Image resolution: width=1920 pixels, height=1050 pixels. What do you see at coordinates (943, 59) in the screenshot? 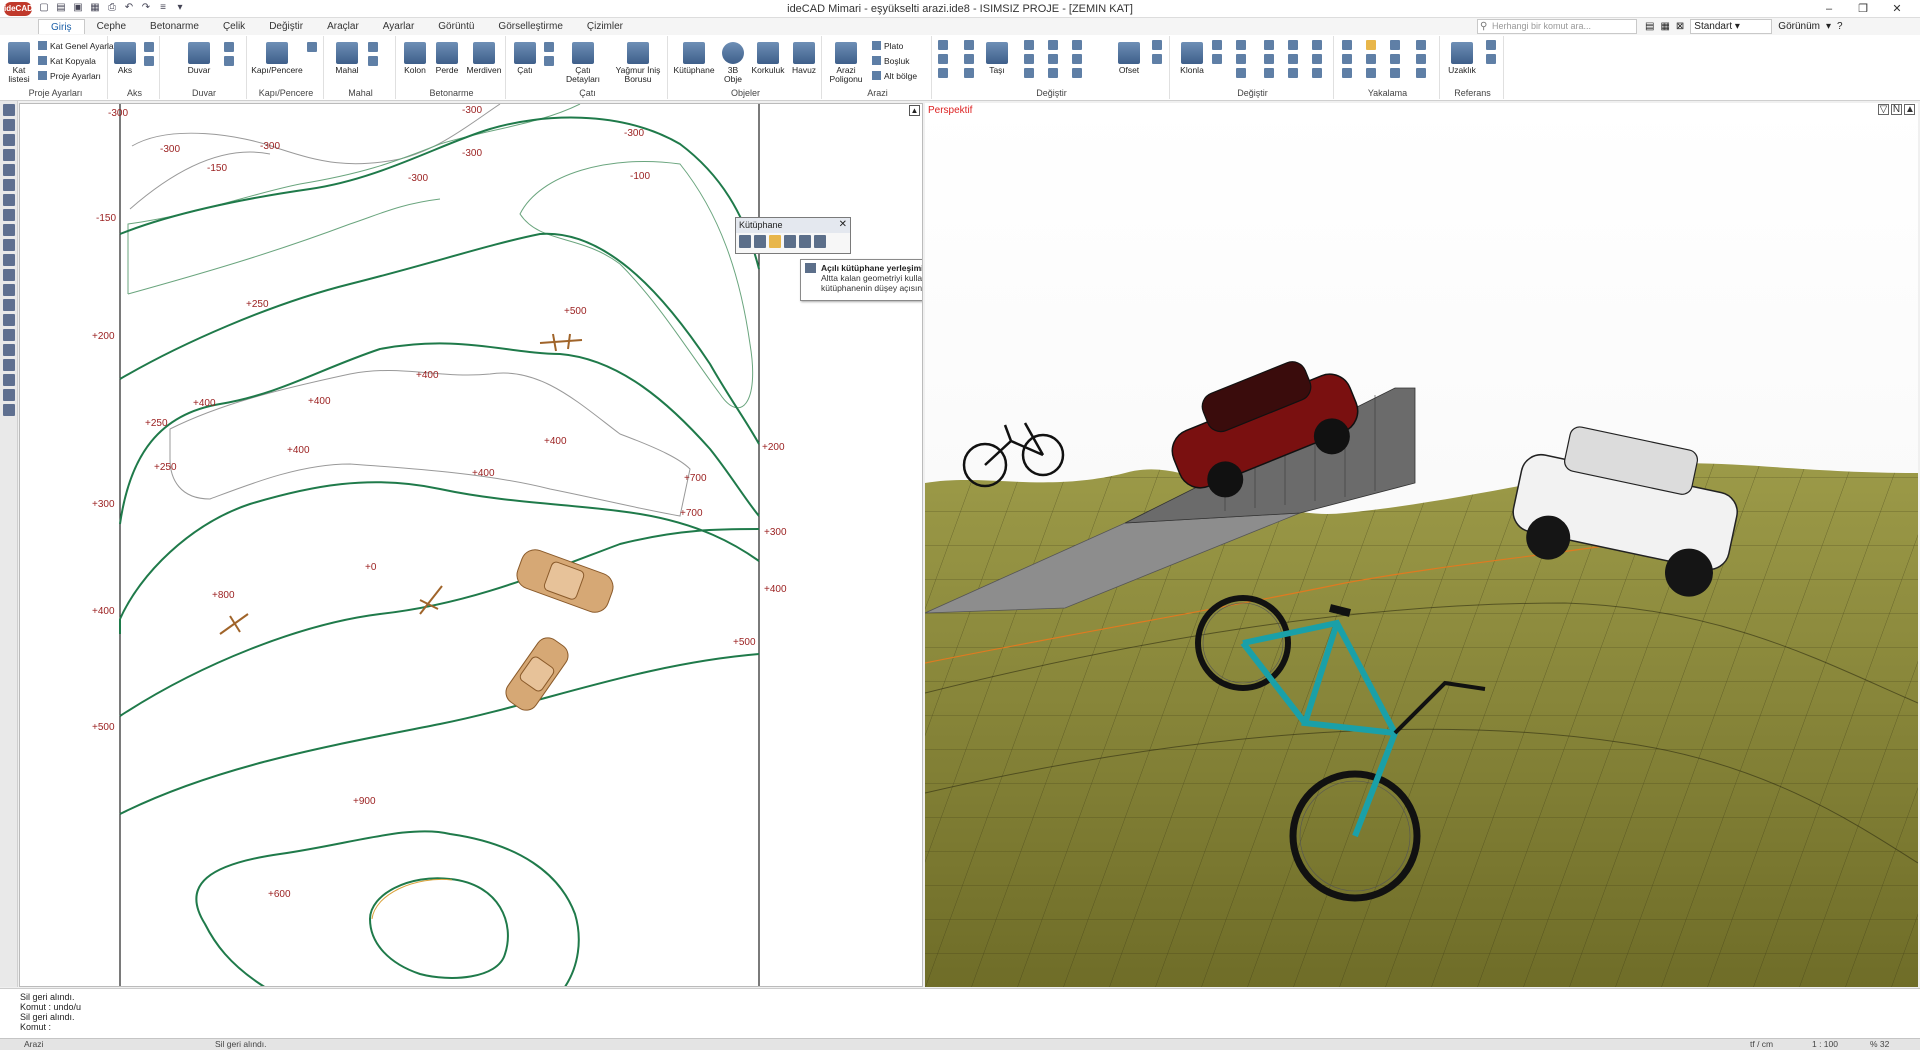
I see `erase-tool-icon` at bounding box center [943, 59].